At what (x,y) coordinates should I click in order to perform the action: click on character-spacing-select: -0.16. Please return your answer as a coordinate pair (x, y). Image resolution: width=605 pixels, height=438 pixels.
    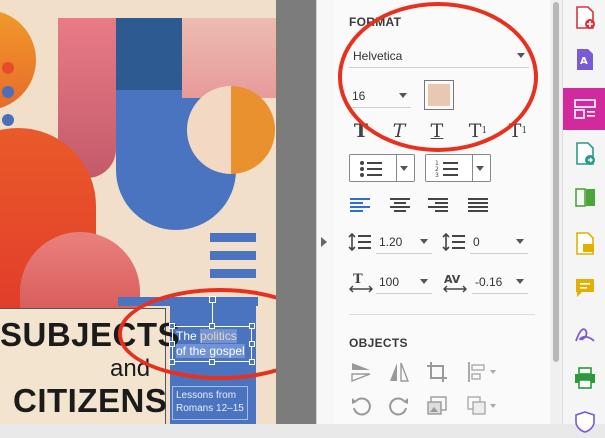
    Looking at the image, I should click on (500, 282).